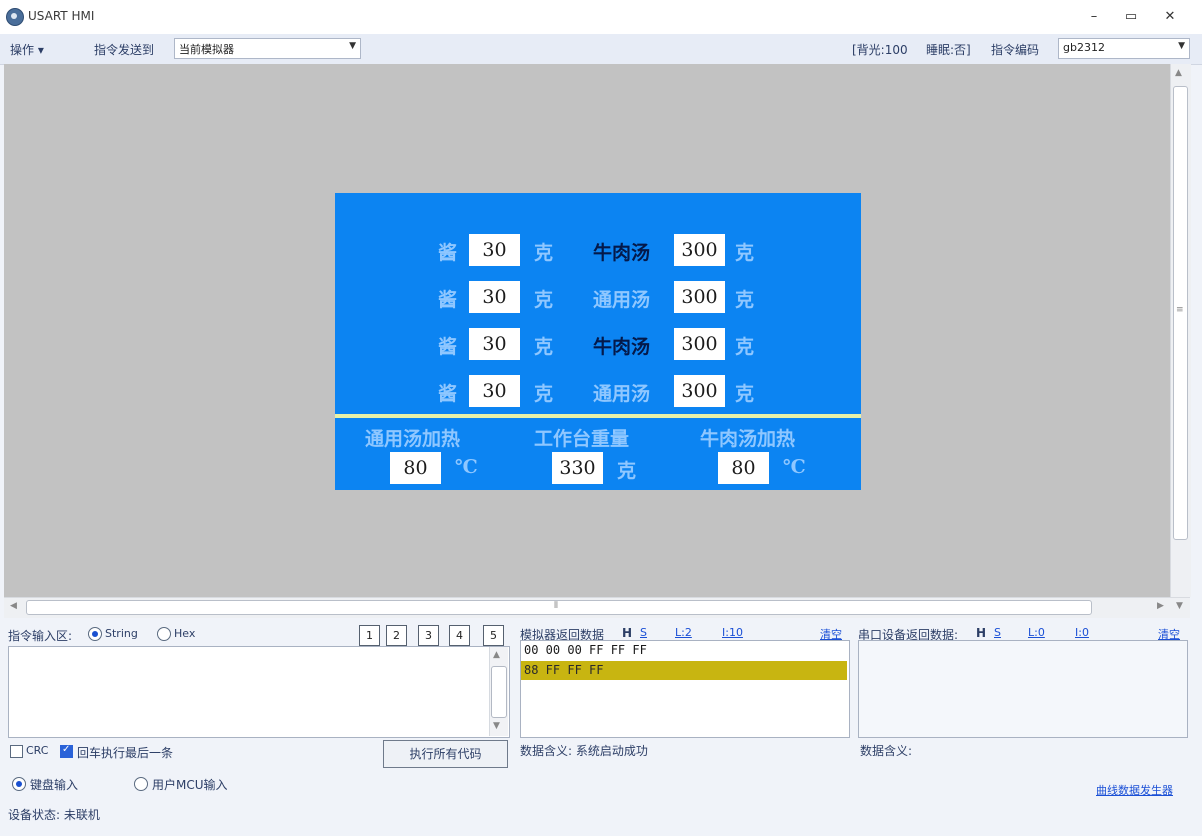  What do you see at coordinates (564, 670) in the screenshot?
I see `sim-return-line: 88 FF FF FF` at bounding box center [564, 670].